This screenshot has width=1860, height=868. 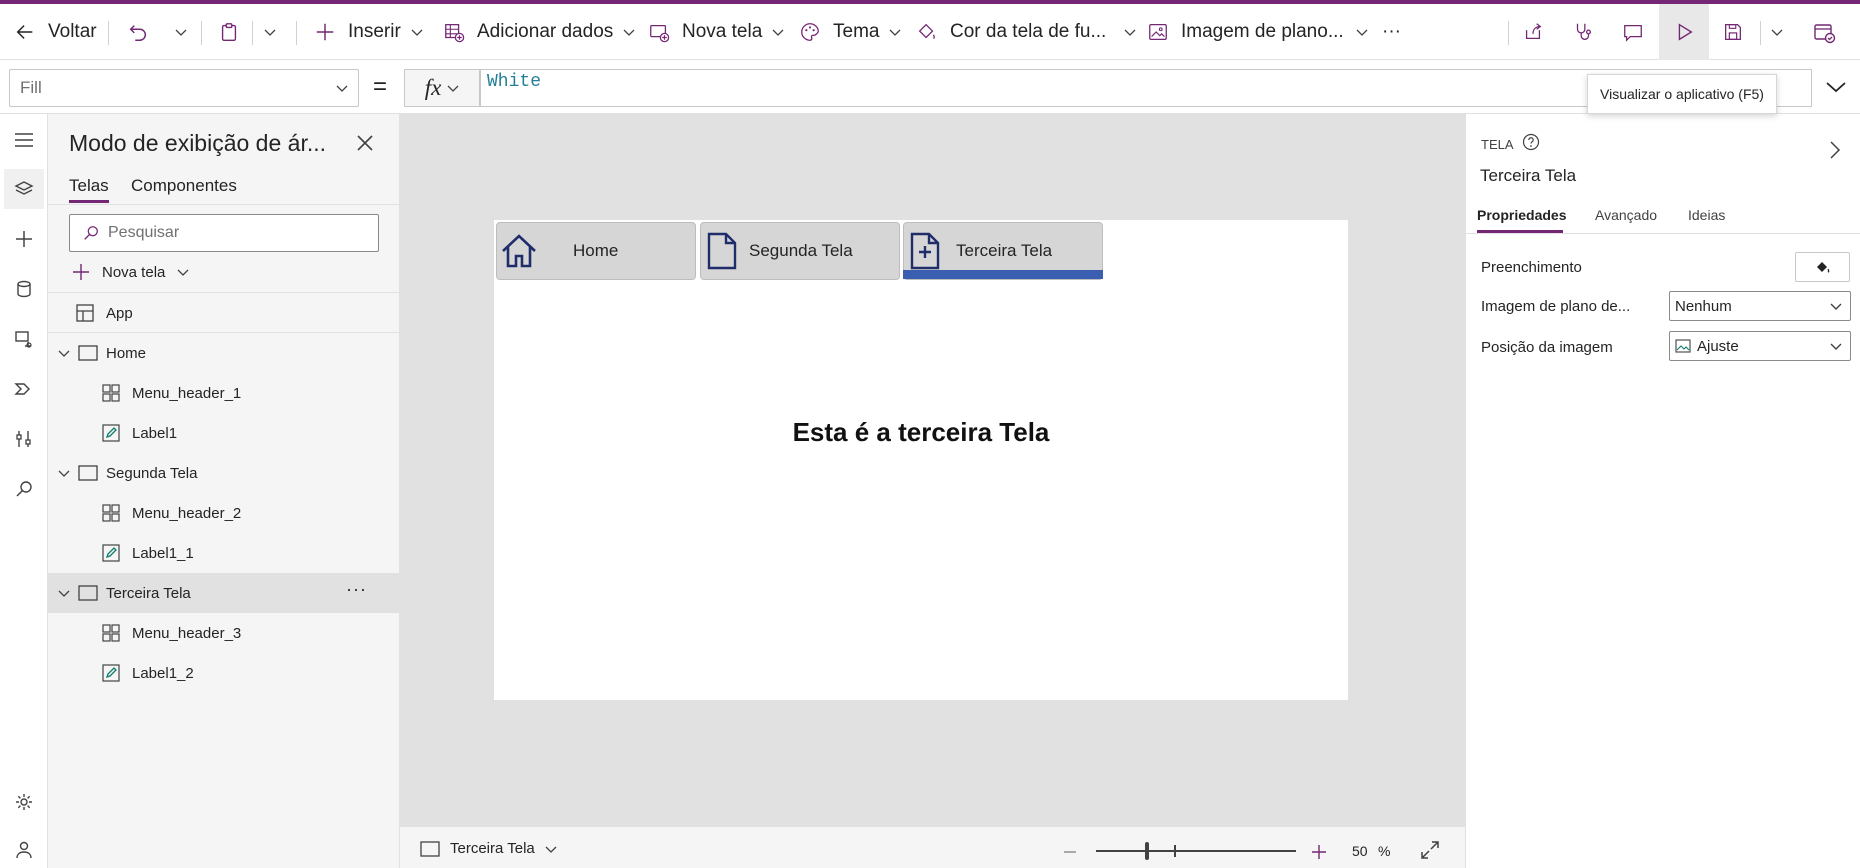 I want to click on tree-item-screen-selected: Terceira Tela ···, so click(x=224, y=593).